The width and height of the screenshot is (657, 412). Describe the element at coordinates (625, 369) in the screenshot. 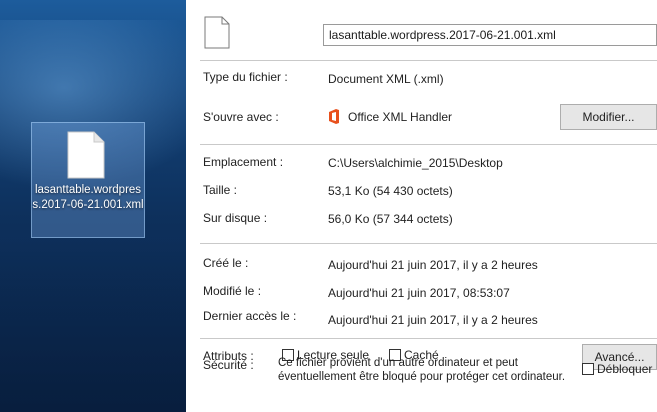

I see `unblock-label: Débloquer` at that location.